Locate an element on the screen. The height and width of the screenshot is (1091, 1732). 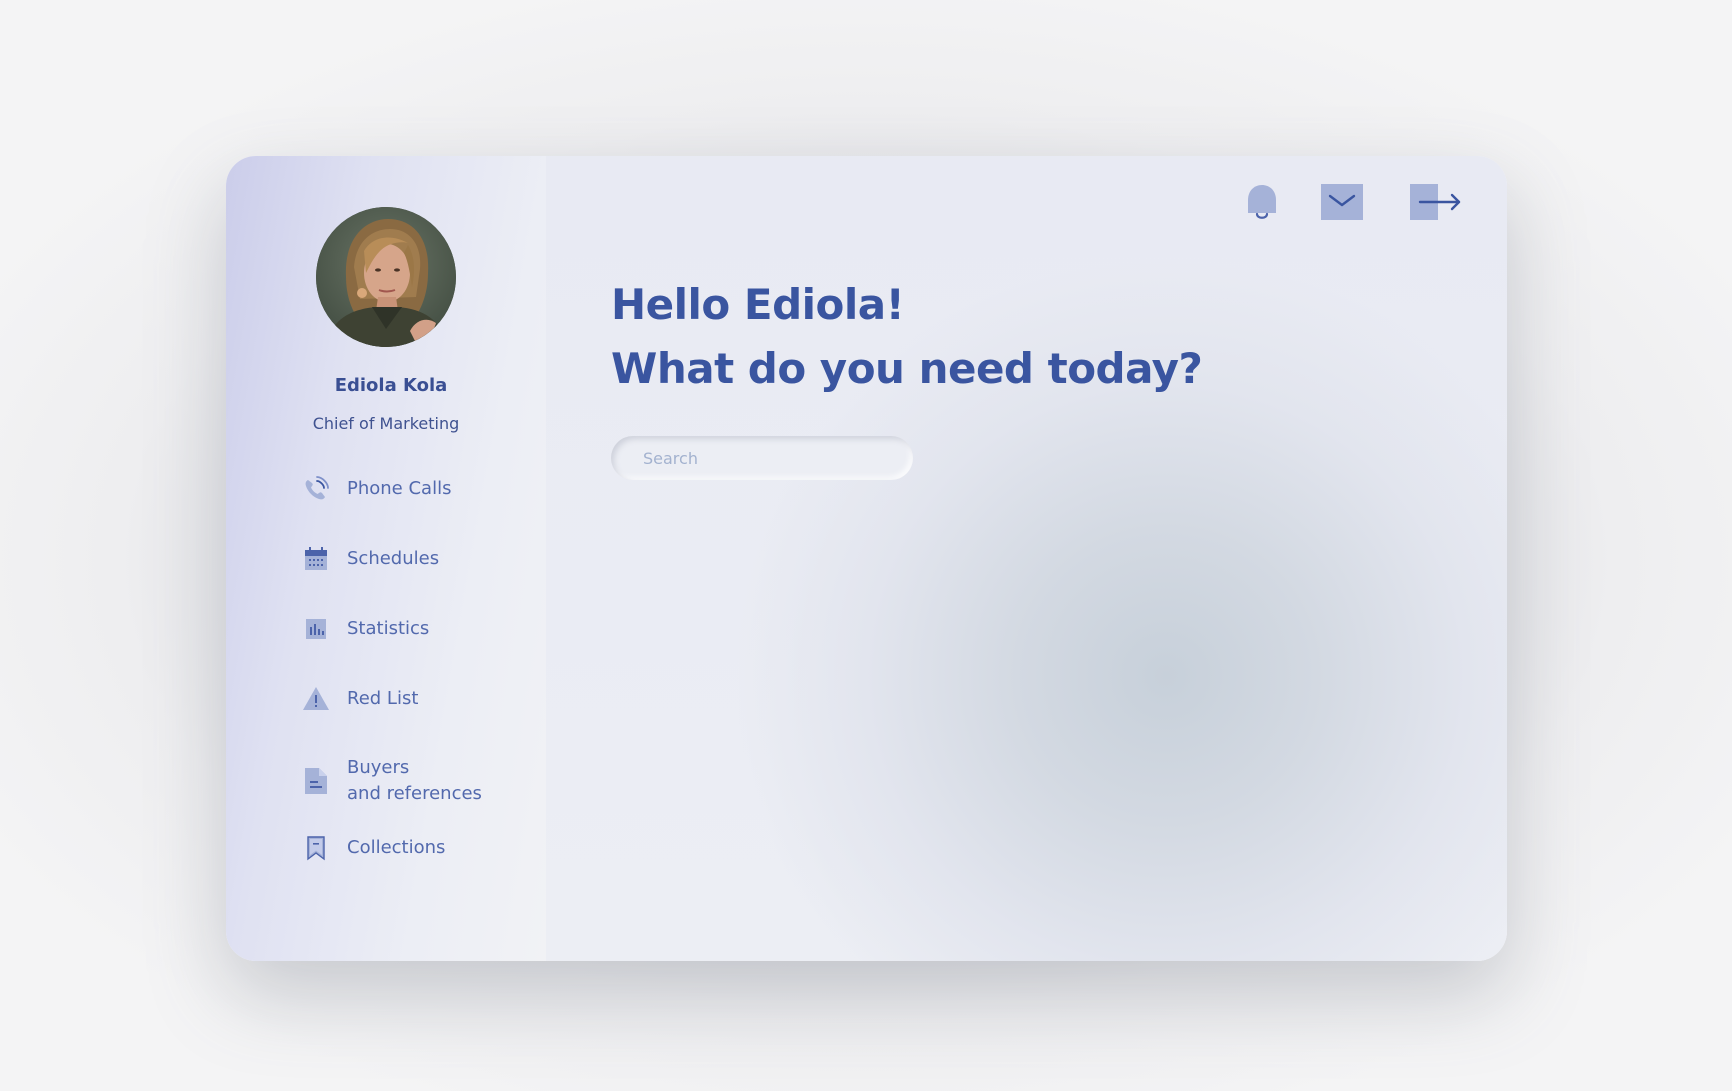
logout-icon is located at coordinates (1435, 204).